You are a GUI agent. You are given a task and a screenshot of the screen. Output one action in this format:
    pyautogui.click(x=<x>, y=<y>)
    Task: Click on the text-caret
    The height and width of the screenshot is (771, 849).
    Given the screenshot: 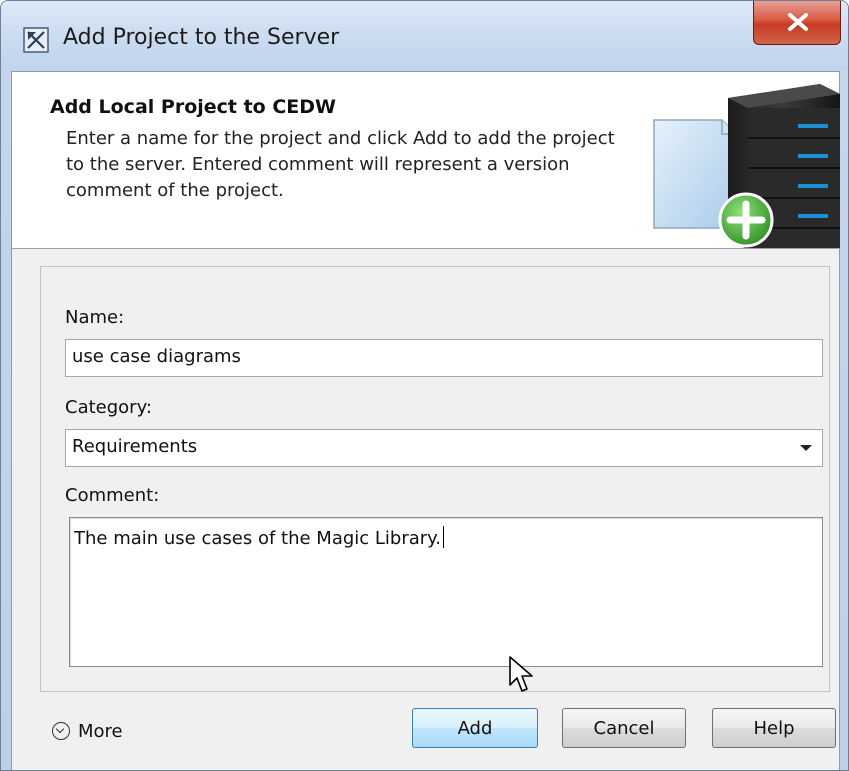 What is the action you would take?
    pyautogui.click(x=443, y=537)
    